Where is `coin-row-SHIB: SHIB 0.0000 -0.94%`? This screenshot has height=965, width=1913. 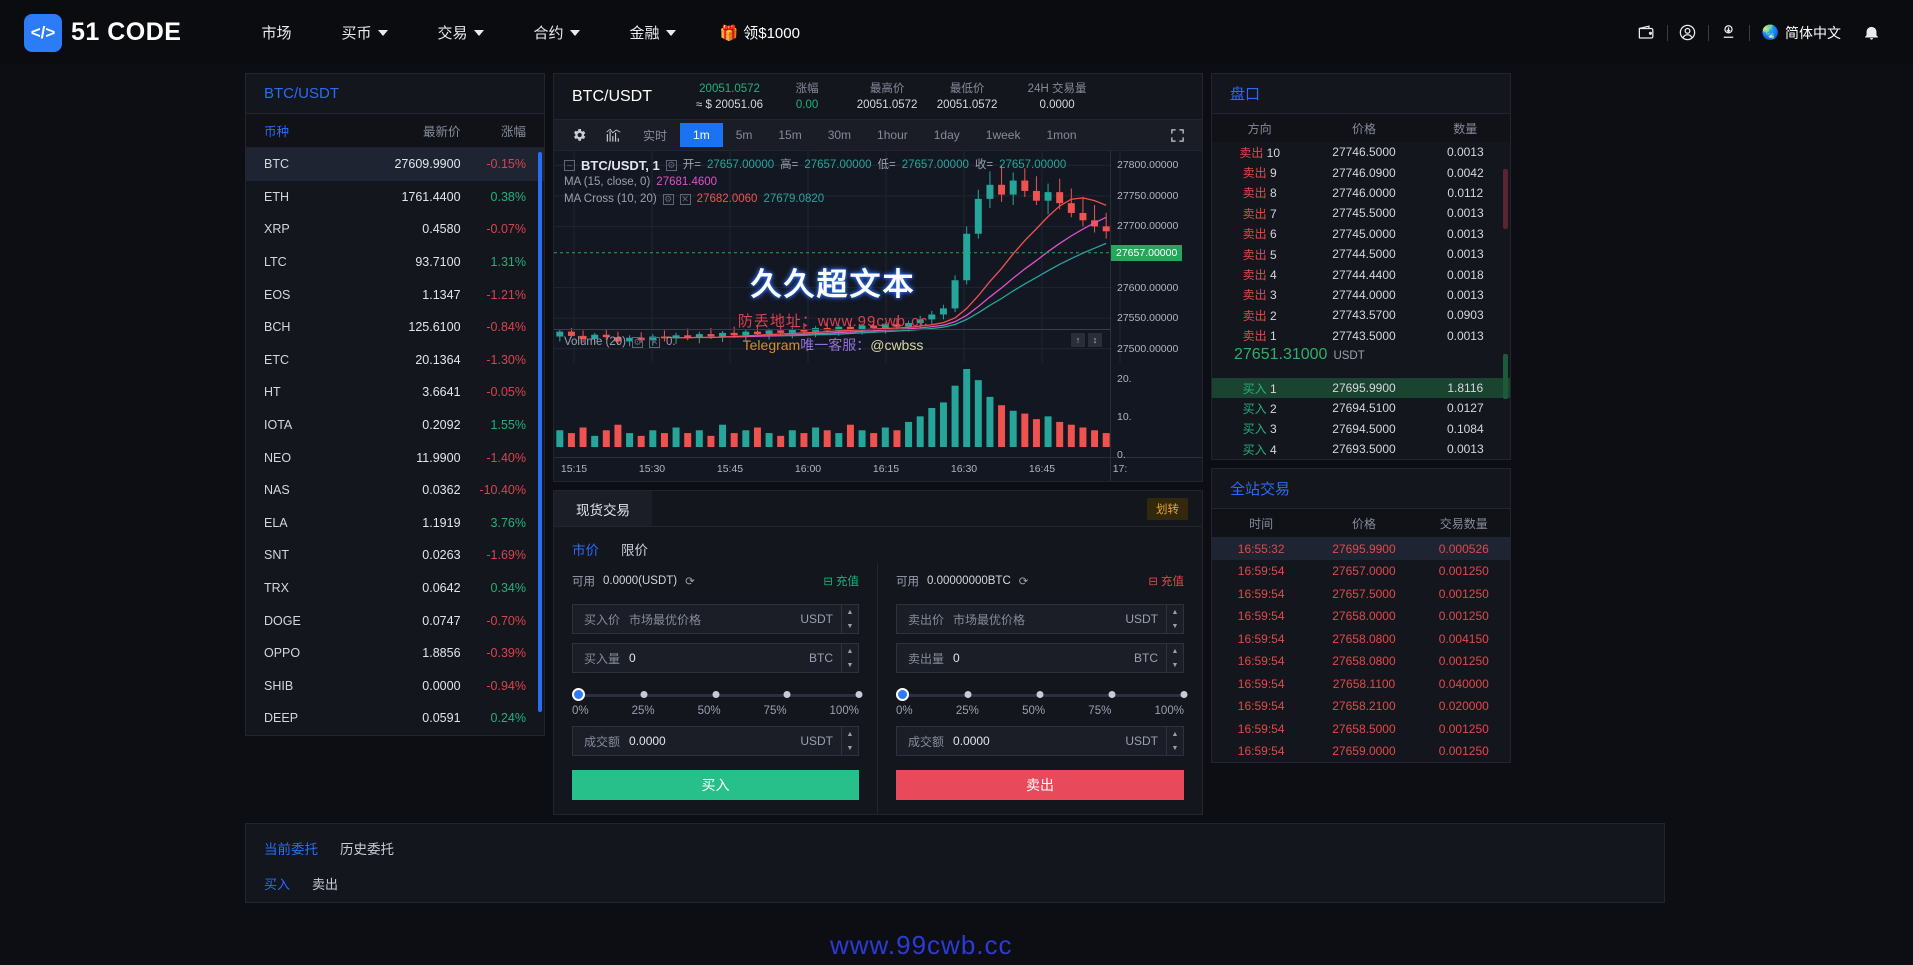 coin-row-SHIB: SHIB 0.0000 -0.94% is located at coordinates (395, 686).